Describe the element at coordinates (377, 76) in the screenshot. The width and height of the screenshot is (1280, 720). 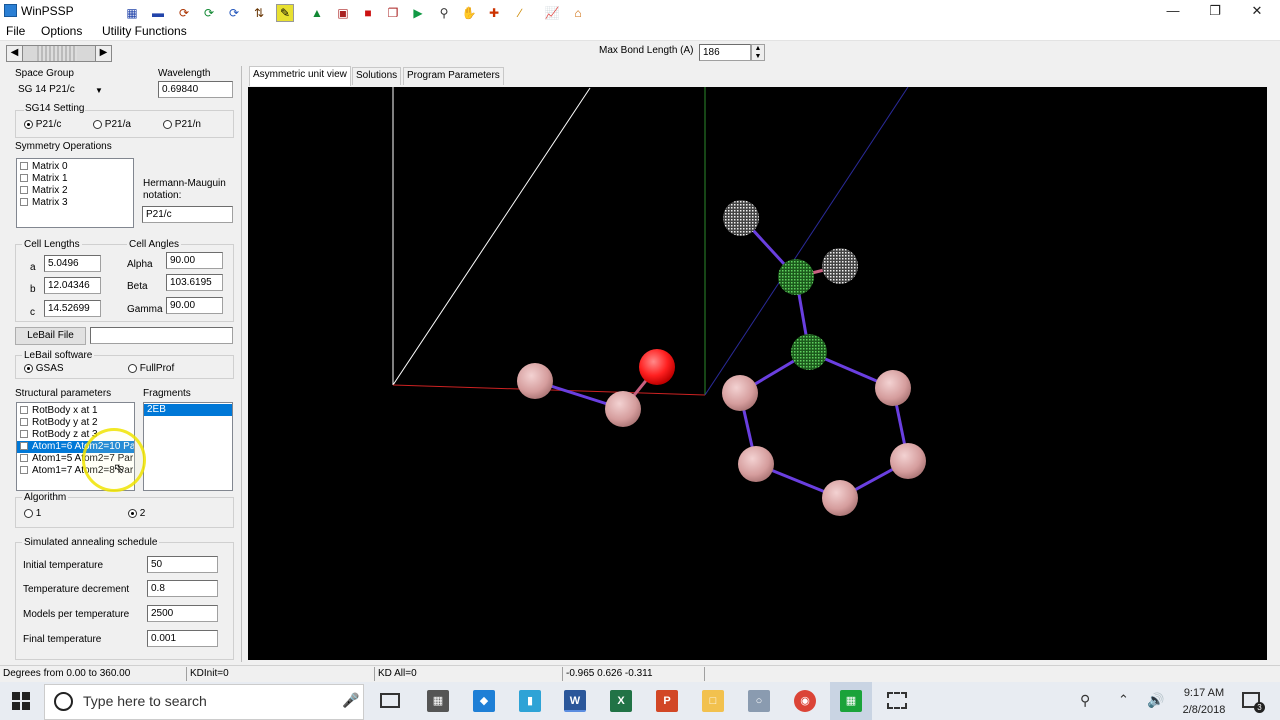
I see `tab-solutions: Solutions` at that location.